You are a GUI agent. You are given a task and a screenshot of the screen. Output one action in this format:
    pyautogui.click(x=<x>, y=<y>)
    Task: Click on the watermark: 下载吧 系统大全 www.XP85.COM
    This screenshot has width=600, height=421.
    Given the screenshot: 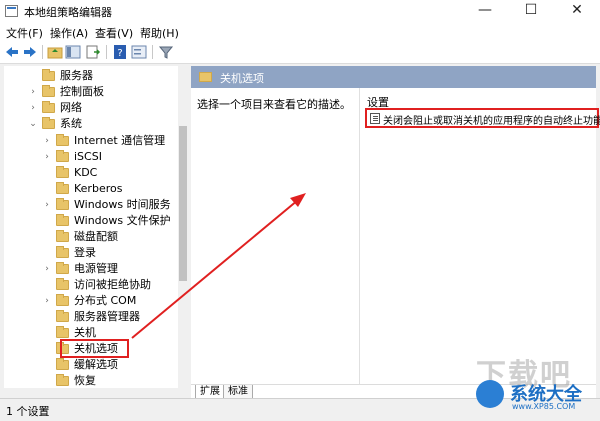 What is the action you would take?
    pyautogui.click(x=534, y=383)
    